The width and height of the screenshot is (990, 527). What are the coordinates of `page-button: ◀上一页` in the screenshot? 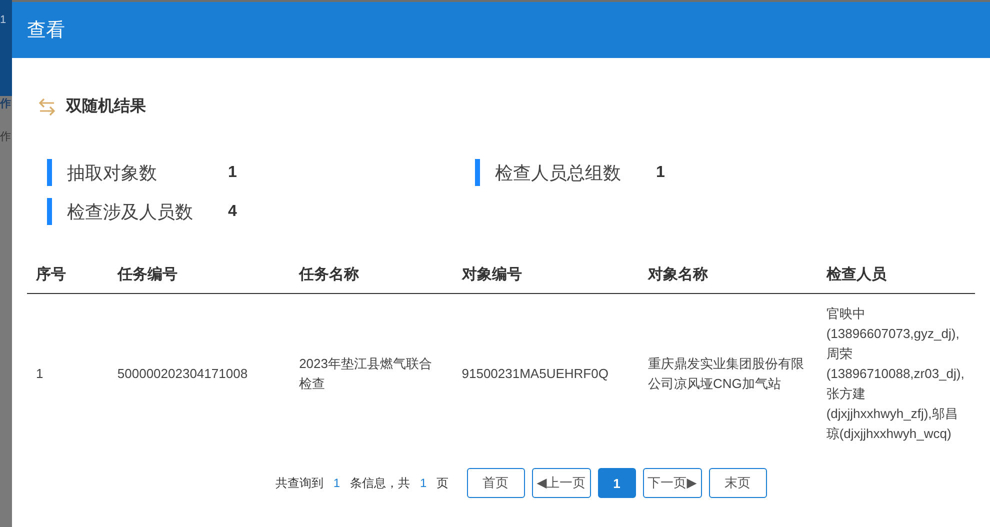 It's located at (561, 483).